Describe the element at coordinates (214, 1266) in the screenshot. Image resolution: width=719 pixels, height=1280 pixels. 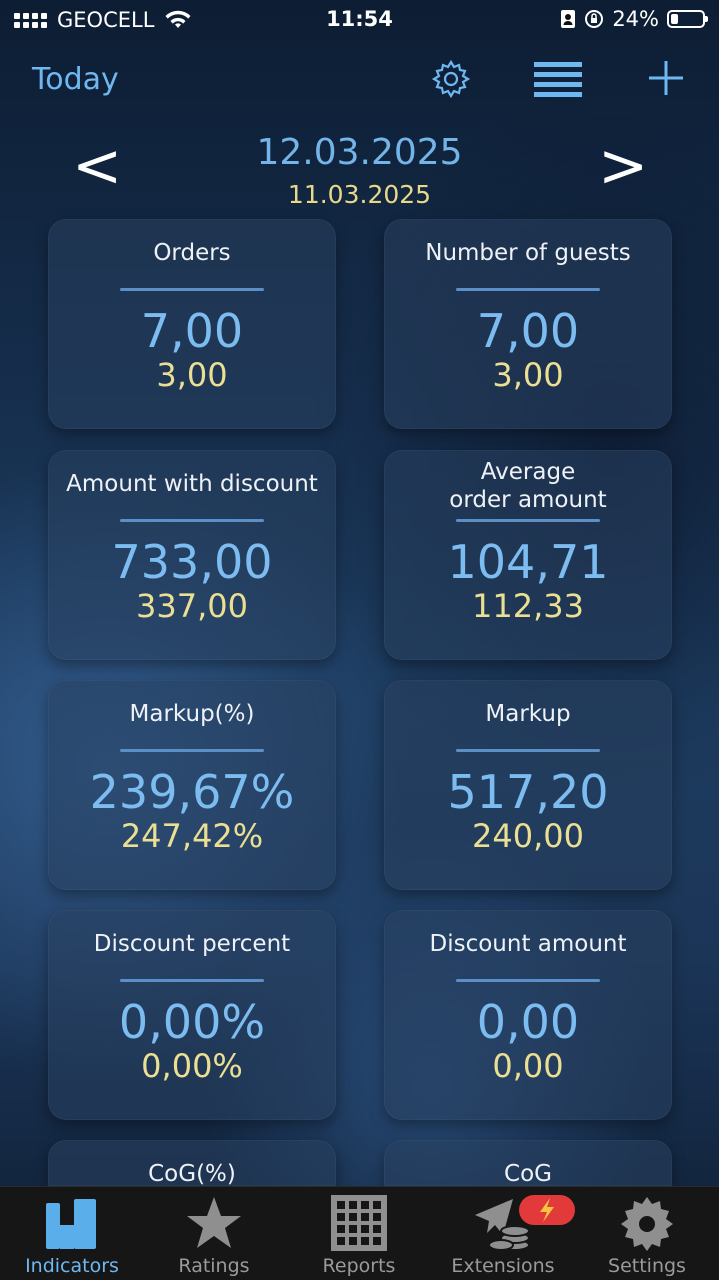
I see `tab-label: Ratings` at that location.